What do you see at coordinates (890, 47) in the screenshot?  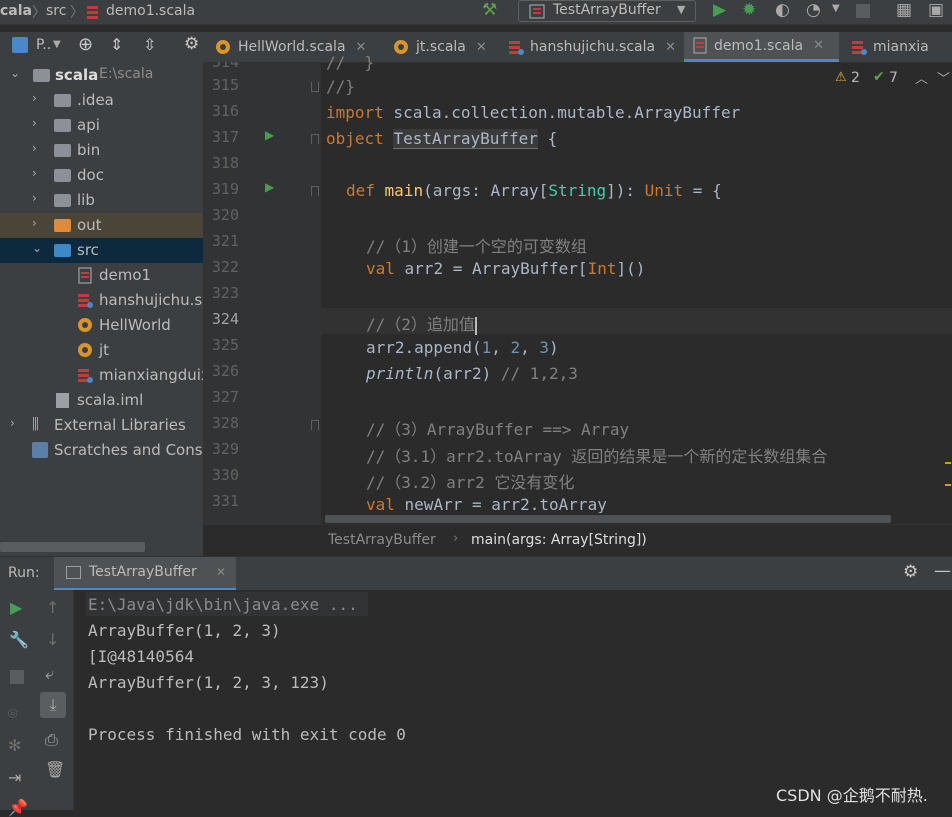 I see `tab-mianxia: mianxia` at bounding box center [890, 47].